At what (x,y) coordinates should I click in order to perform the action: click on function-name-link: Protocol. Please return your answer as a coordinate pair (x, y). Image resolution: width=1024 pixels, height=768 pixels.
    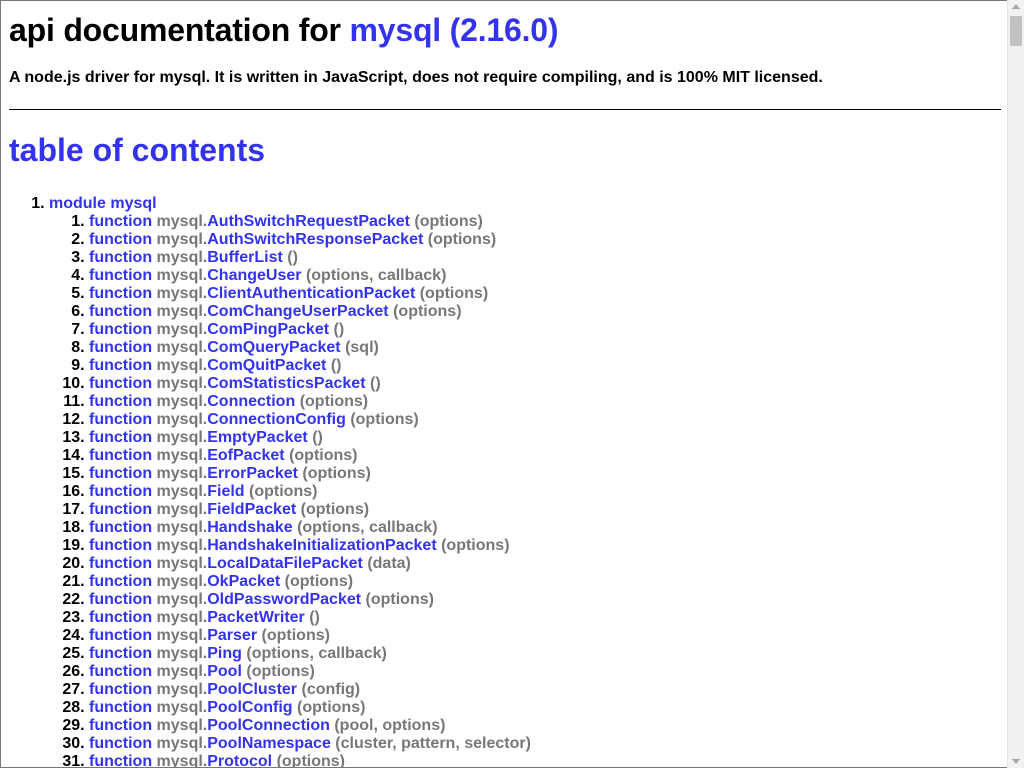
    Looking at the image, I should click on (239, 760).